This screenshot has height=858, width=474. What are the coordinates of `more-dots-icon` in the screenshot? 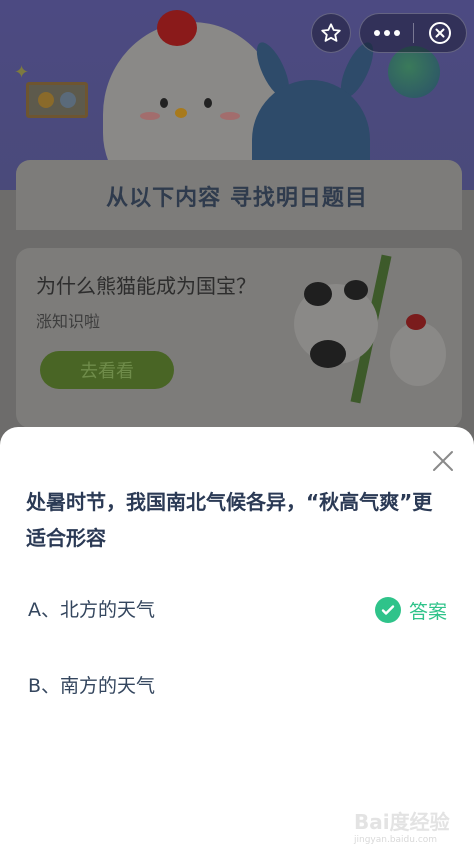 It's located at (386, 33).